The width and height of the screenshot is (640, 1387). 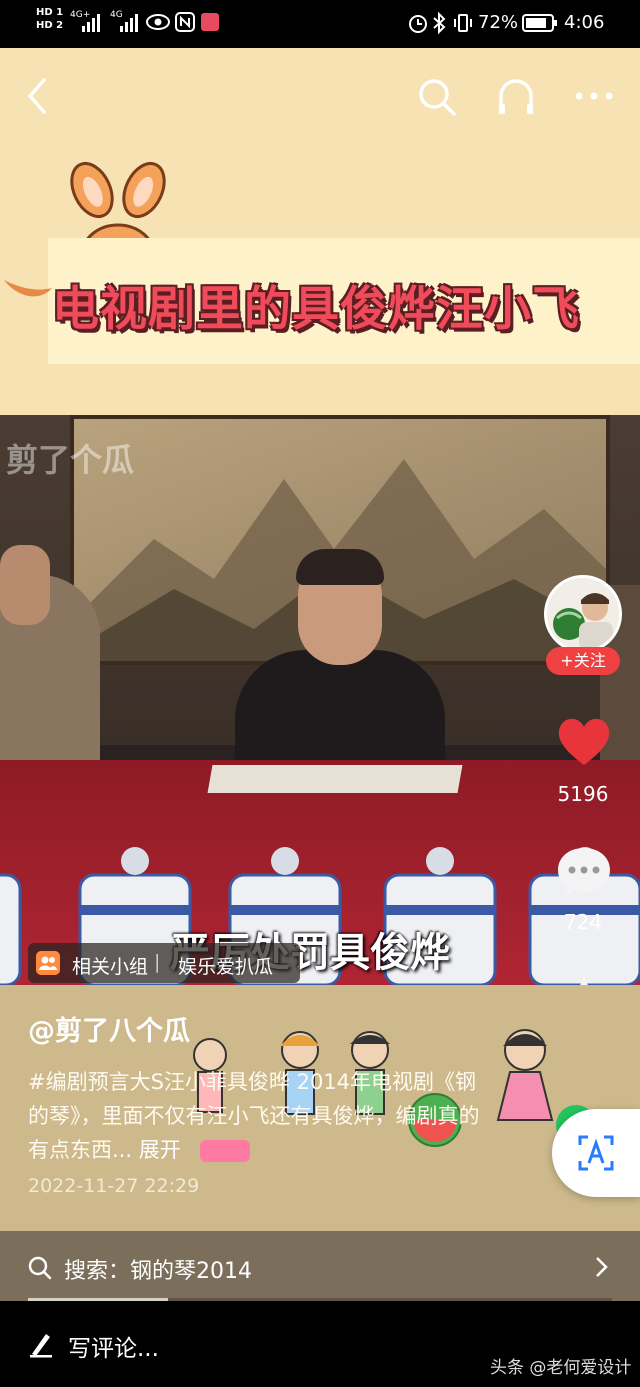 What do you see at coordinates (584, 22) in the screenshot?
I see `clock: 4:06` at bounding box center [584, 22].